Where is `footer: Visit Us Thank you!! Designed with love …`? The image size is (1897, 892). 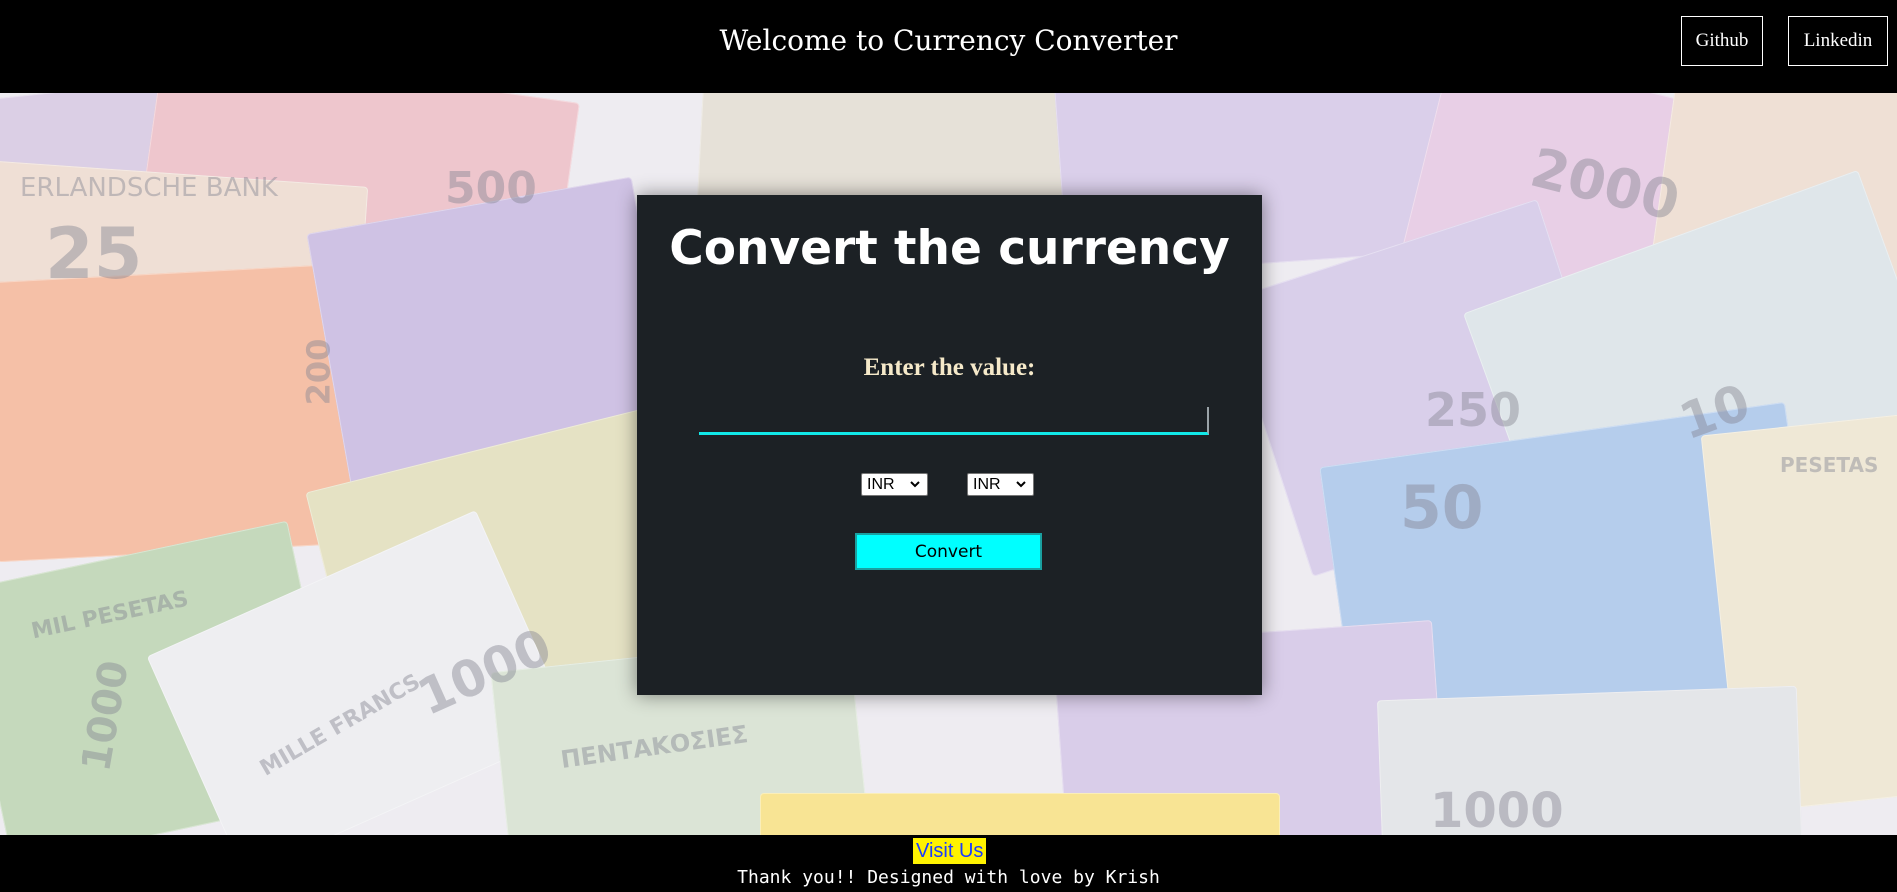 footer: Visit Us Thank you!! Designed with love … is located at coordinates (948, 863).